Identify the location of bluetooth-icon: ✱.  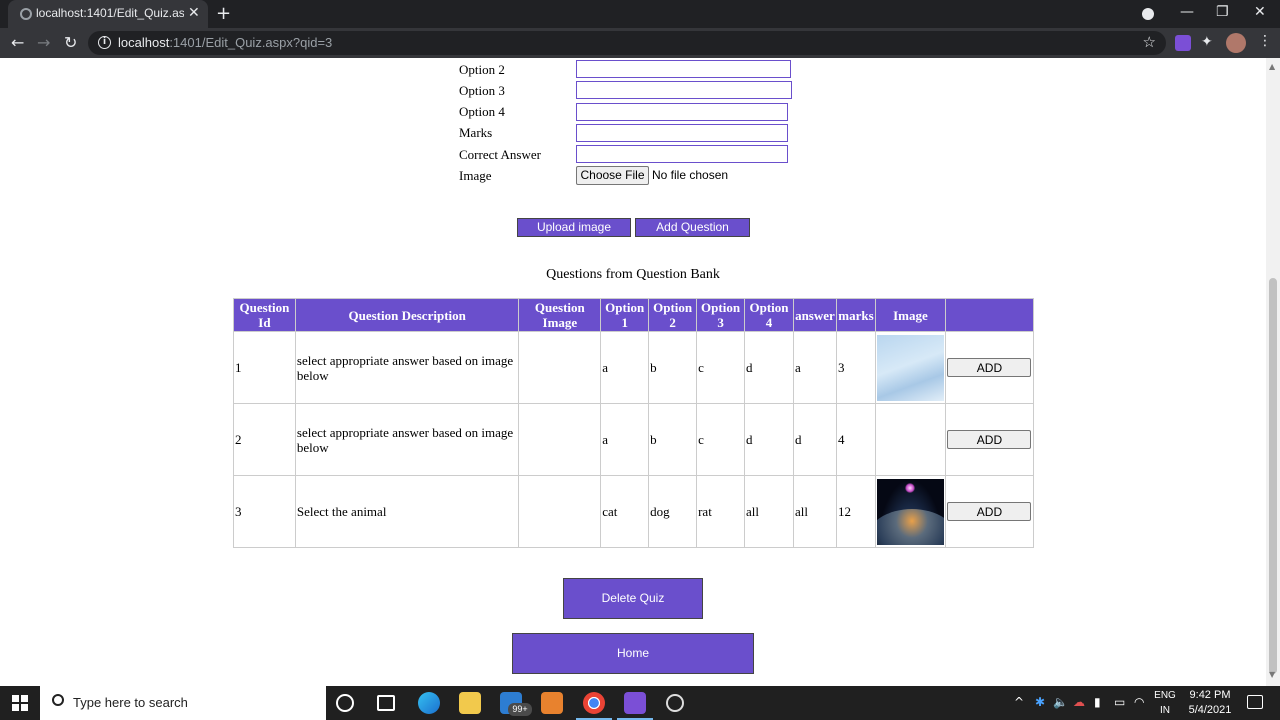
(1040, 702).